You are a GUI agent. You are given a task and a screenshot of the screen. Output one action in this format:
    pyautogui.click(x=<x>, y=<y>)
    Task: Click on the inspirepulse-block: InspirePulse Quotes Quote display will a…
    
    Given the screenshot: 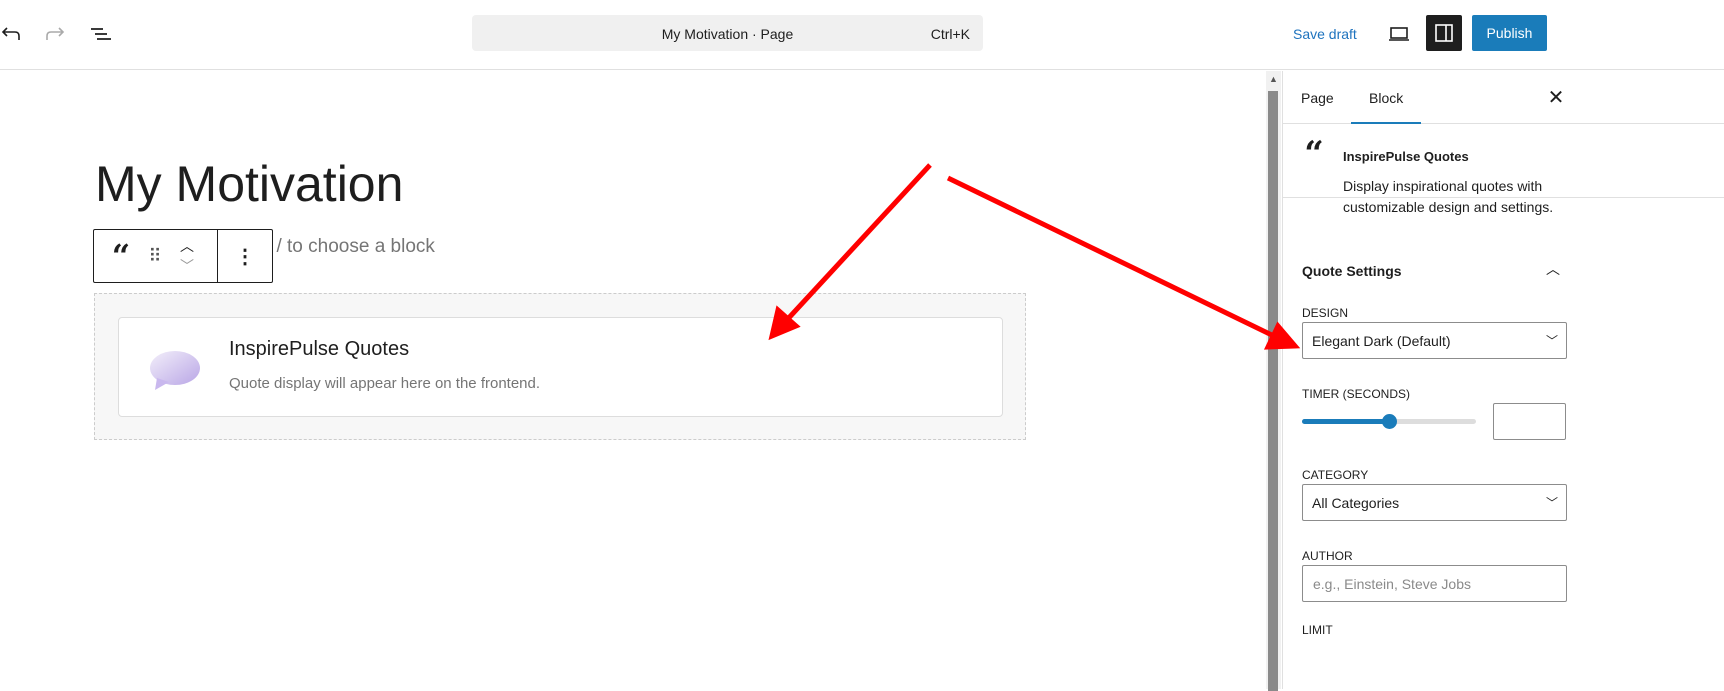 What is the action you would take?
    pyautogui.click(x=560, y=366)
    